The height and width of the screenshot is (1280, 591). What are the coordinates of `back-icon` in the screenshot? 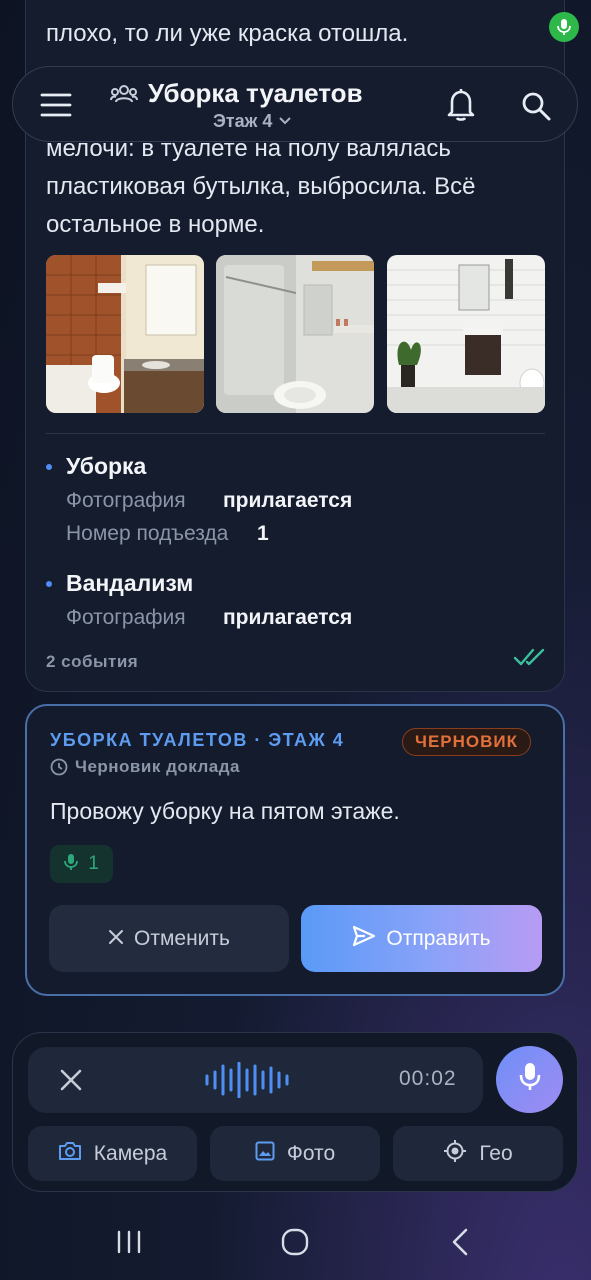 It's located at (460, 1244).